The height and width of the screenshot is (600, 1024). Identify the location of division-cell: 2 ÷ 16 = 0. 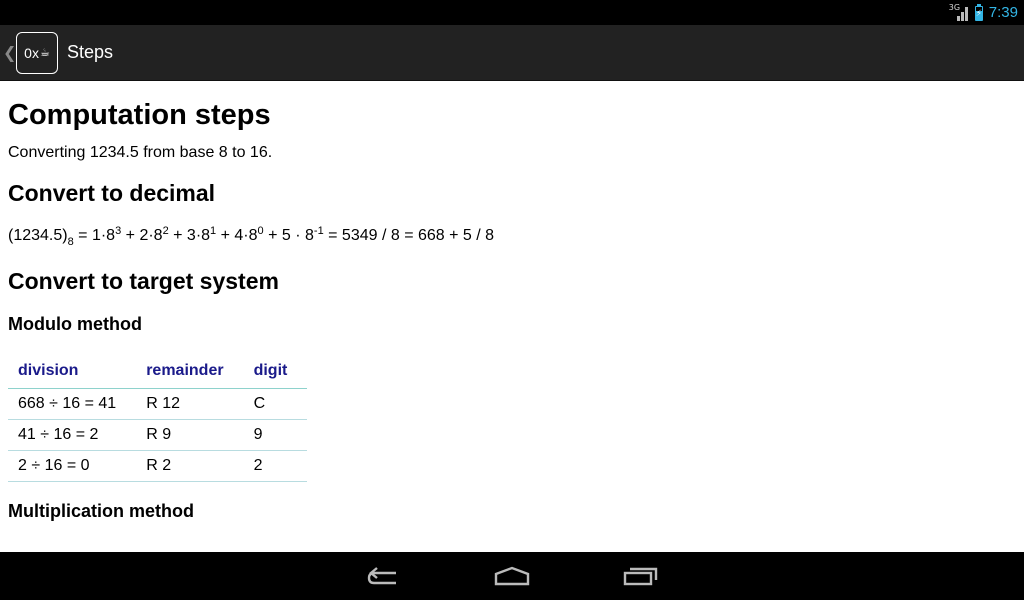
(72, 466).